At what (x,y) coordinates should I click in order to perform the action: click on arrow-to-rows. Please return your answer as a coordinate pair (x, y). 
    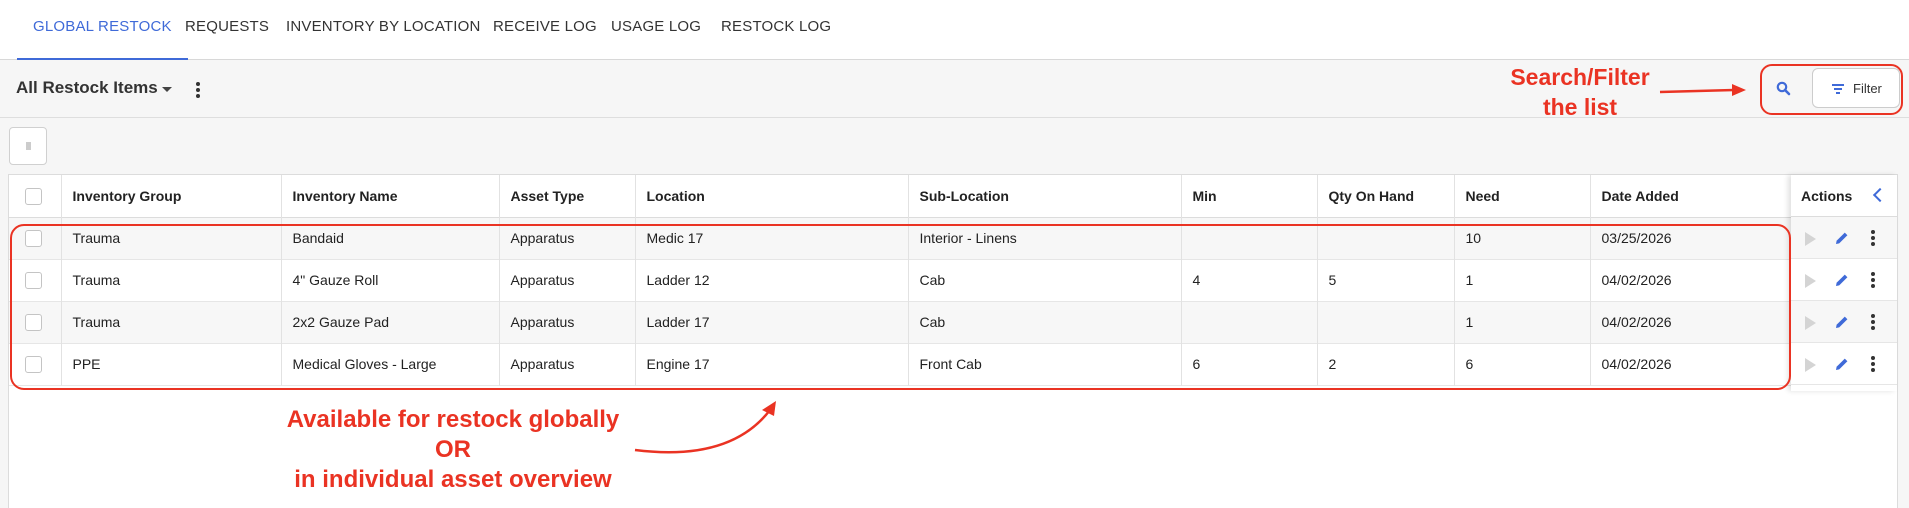
    Looking at the image, I should click on (702, 431).